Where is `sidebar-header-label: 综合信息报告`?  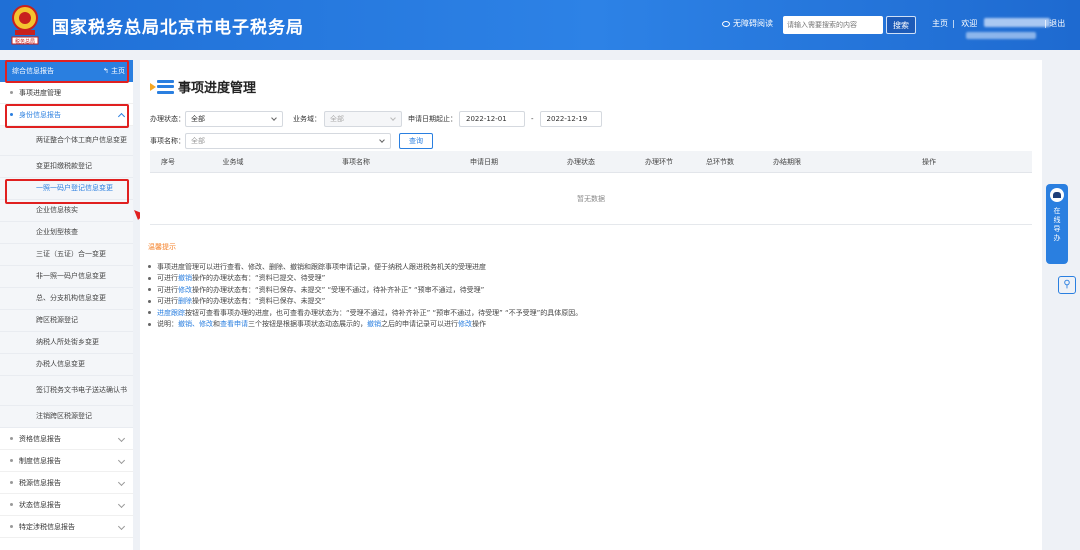 sidebar-header-label: 综合信息报告 is located at coordinates (33, 71).